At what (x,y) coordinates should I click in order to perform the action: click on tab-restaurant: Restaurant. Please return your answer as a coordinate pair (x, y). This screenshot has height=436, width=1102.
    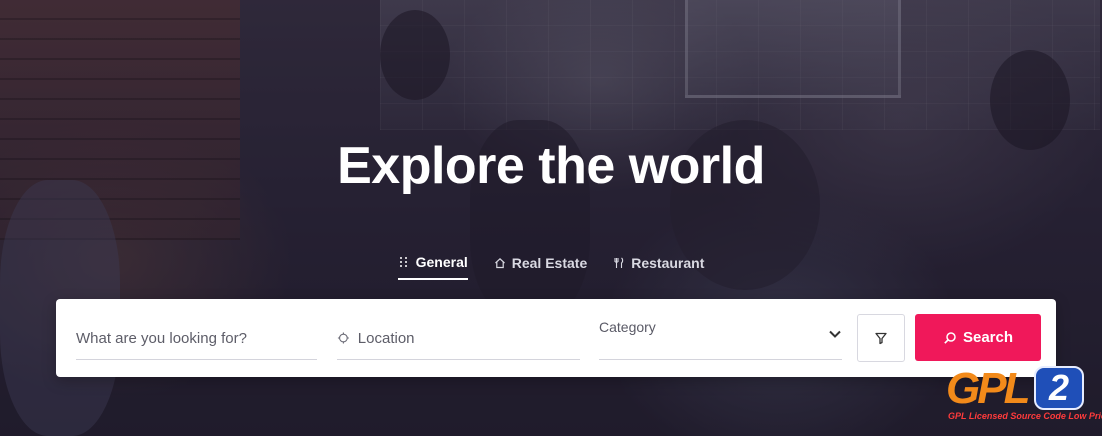
    Looking at the image, I should click on (658, 267).